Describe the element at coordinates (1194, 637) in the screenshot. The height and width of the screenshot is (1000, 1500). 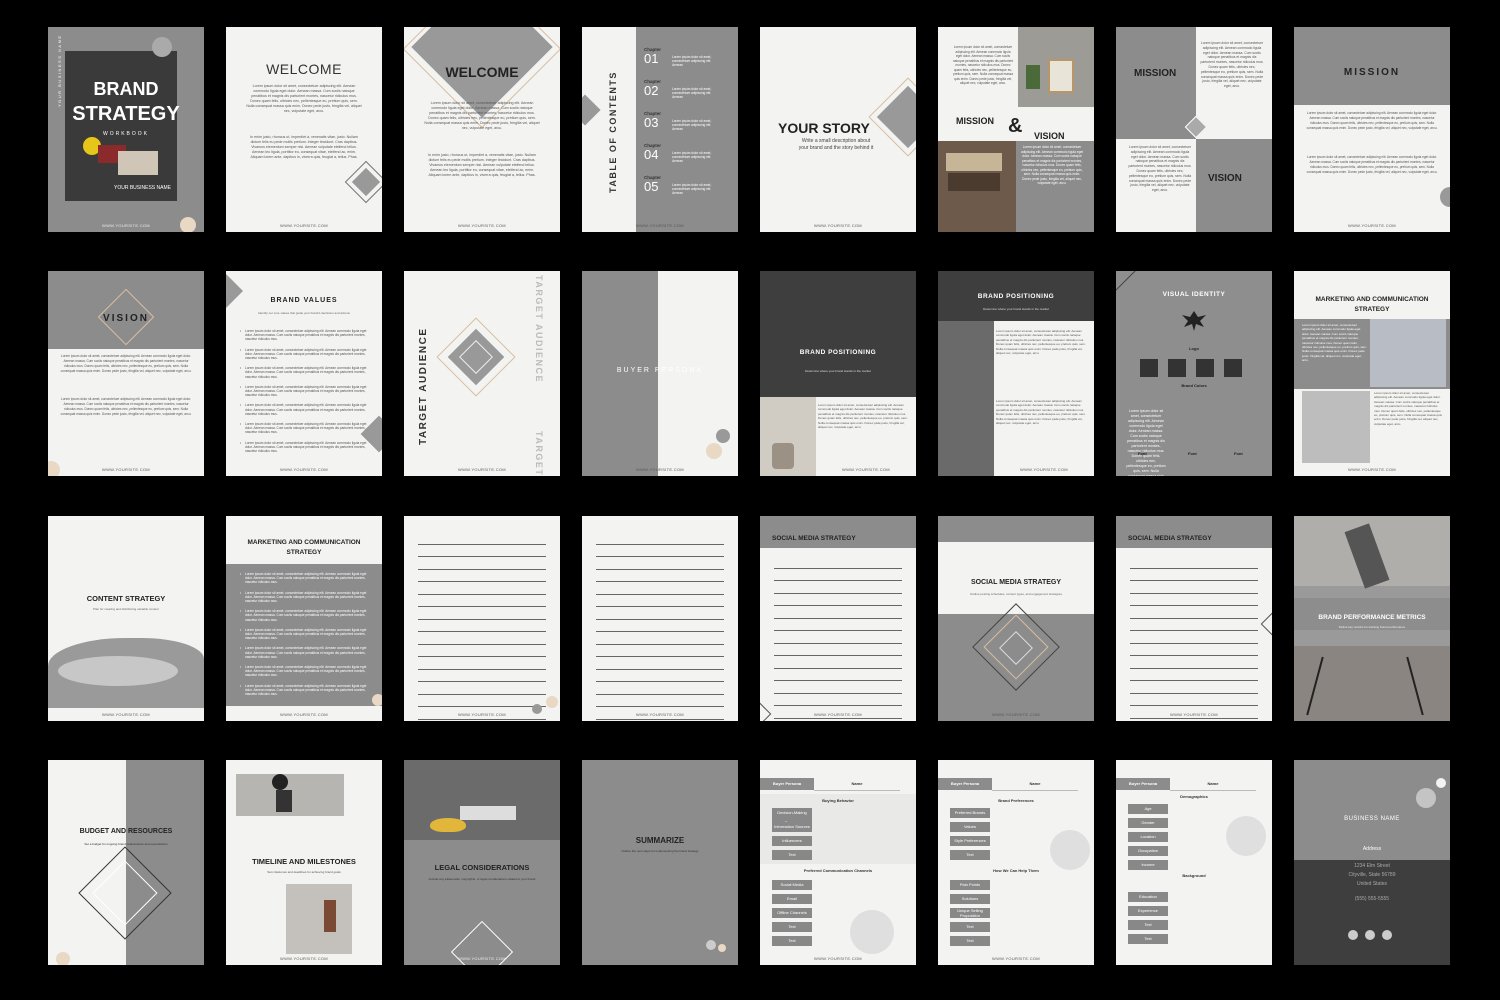
I see `sm3-lines` at that location.